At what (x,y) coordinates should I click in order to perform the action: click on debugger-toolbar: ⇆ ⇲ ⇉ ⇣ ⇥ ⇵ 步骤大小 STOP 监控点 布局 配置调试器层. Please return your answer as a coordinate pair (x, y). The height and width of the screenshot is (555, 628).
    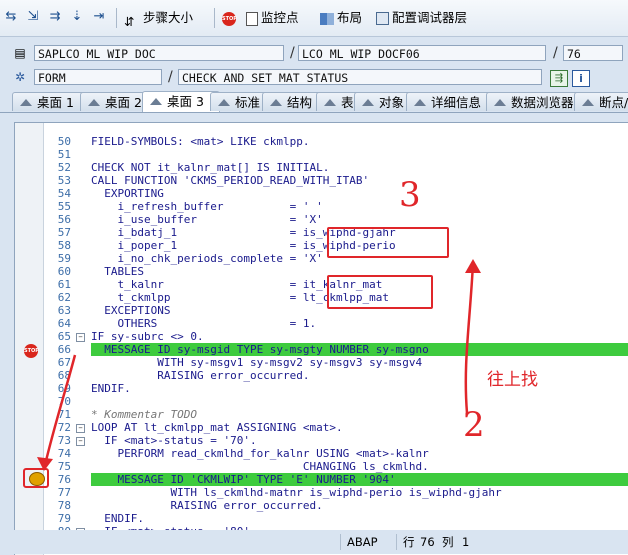
    Looking at the image, I should click on (314, 18).